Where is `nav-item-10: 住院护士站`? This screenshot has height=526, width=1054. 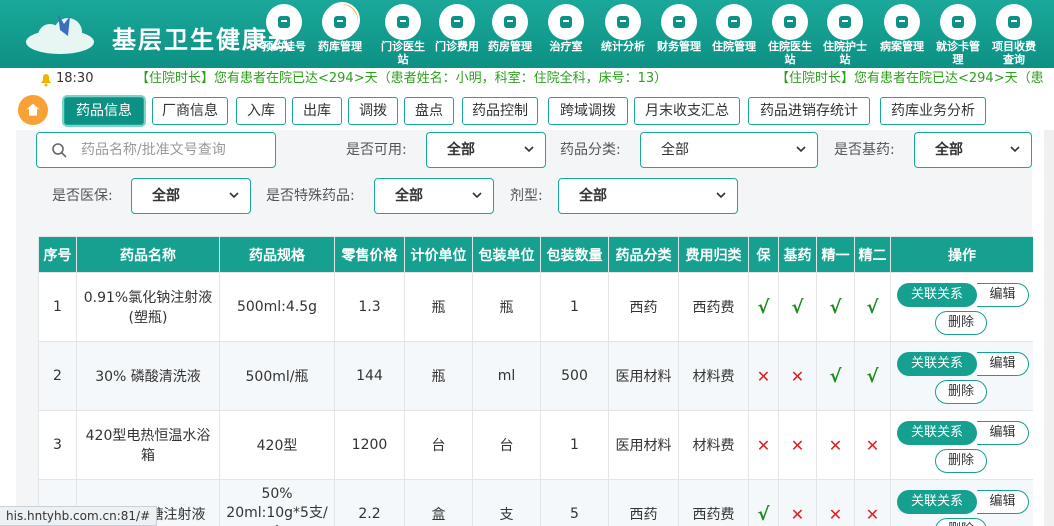 nav-item-10: 住院护士站 is located at coordinates (845, 34).